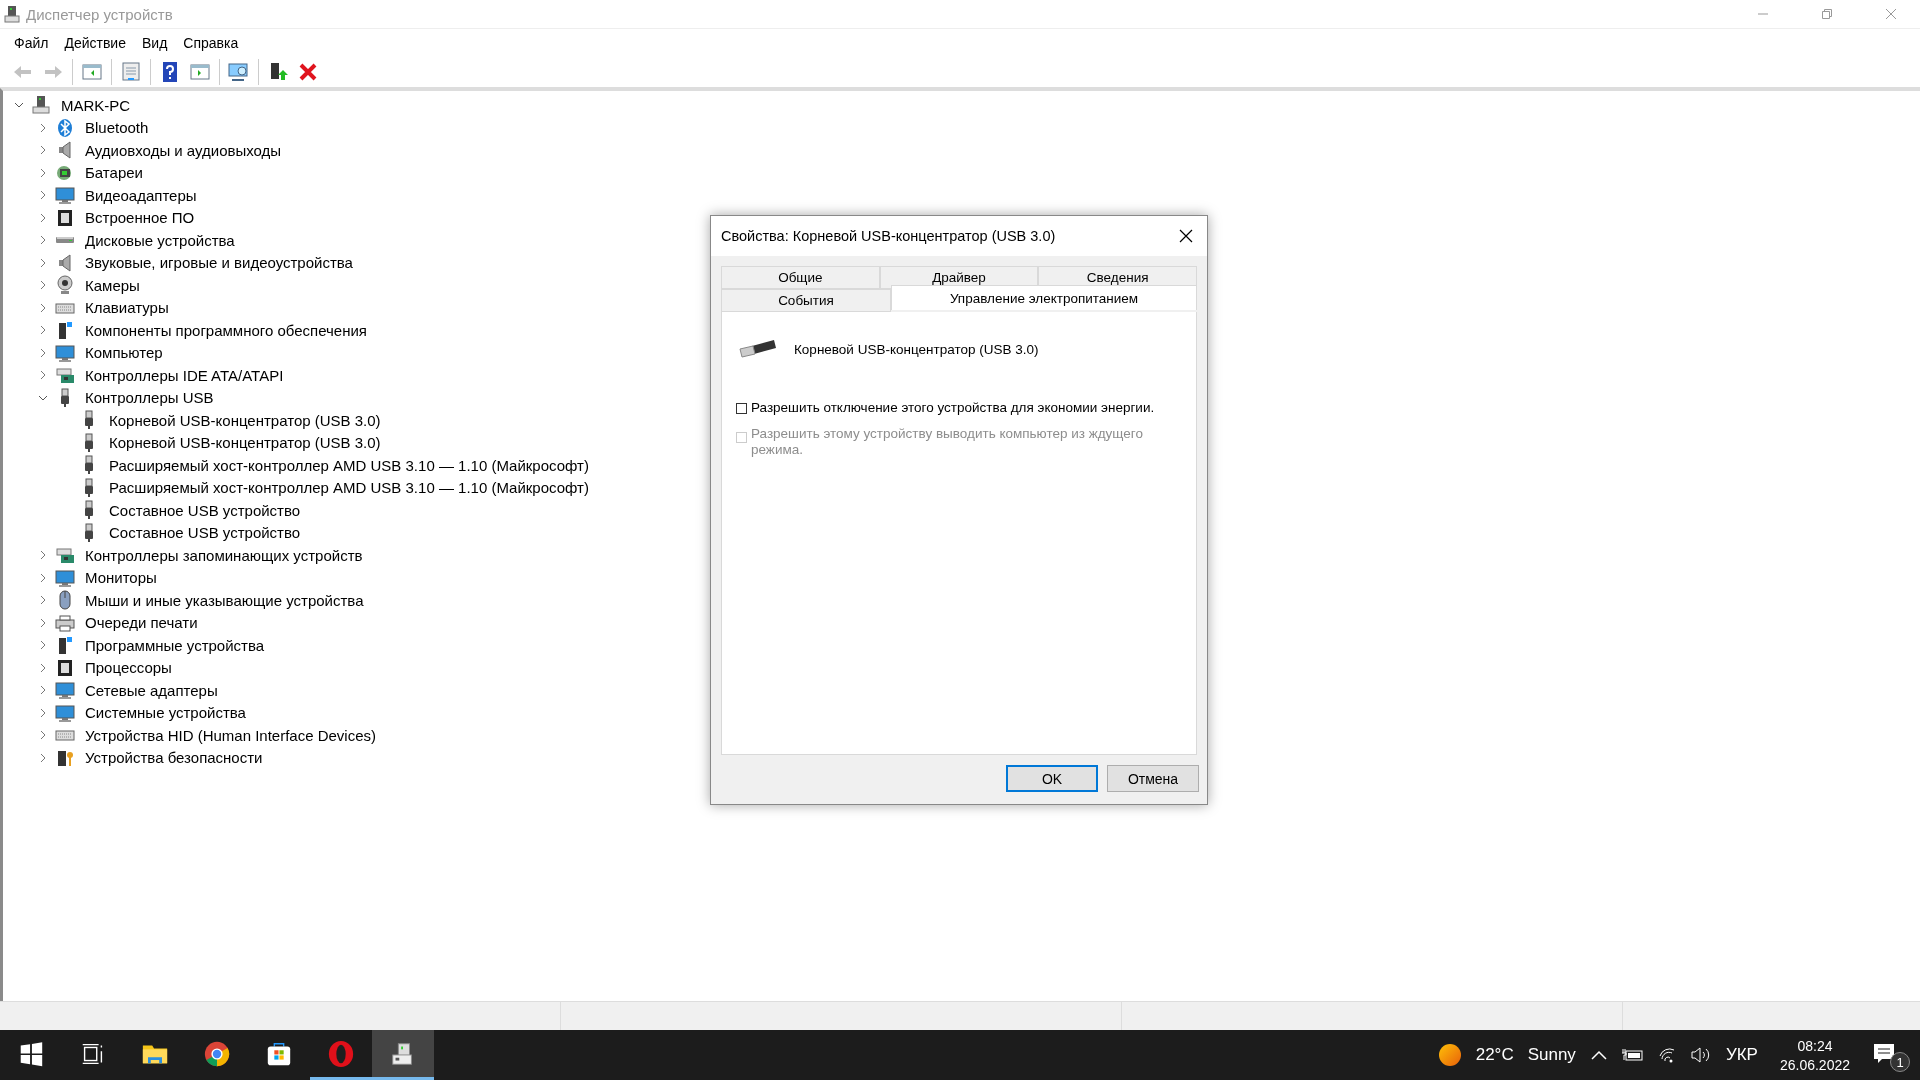 The width and height of the screenshot is (1920, 1080). What do you see at coordinates (1815, 1045) in the screenshot?
I see `clock-time: 08:24` at bounding box center [1815, 1045].